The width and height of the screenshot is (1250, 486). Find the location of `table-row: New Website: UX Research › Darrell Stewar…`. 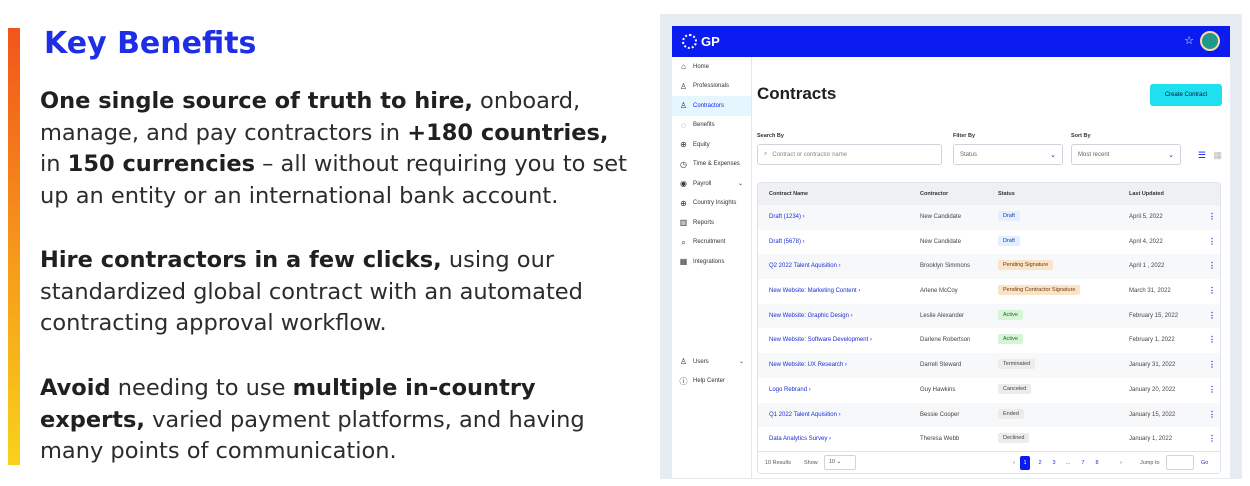

table-row: New Website: UX Research › Darrell Stewar… is located at coordinates (989, 365).